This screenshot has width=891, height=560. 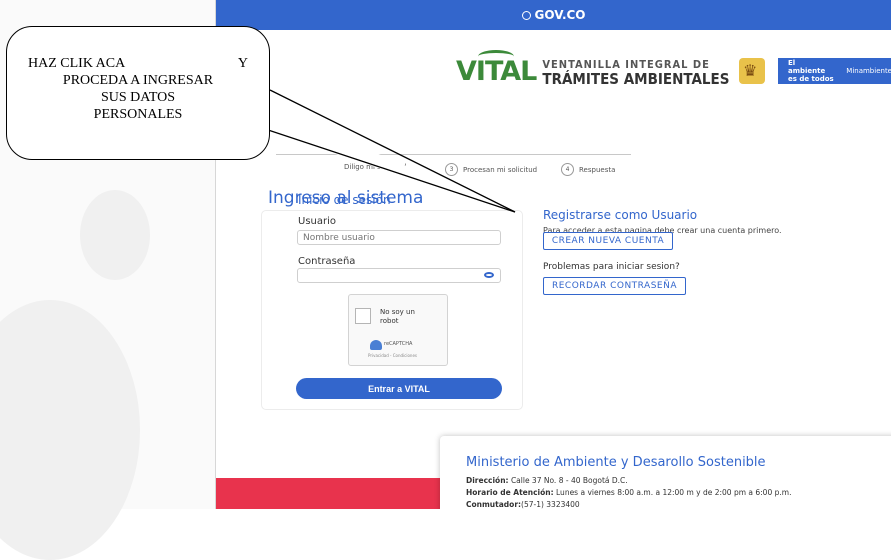 I want to click on callout-line2: PROCEDA A INGRESAR, so click(x=138, y=80).